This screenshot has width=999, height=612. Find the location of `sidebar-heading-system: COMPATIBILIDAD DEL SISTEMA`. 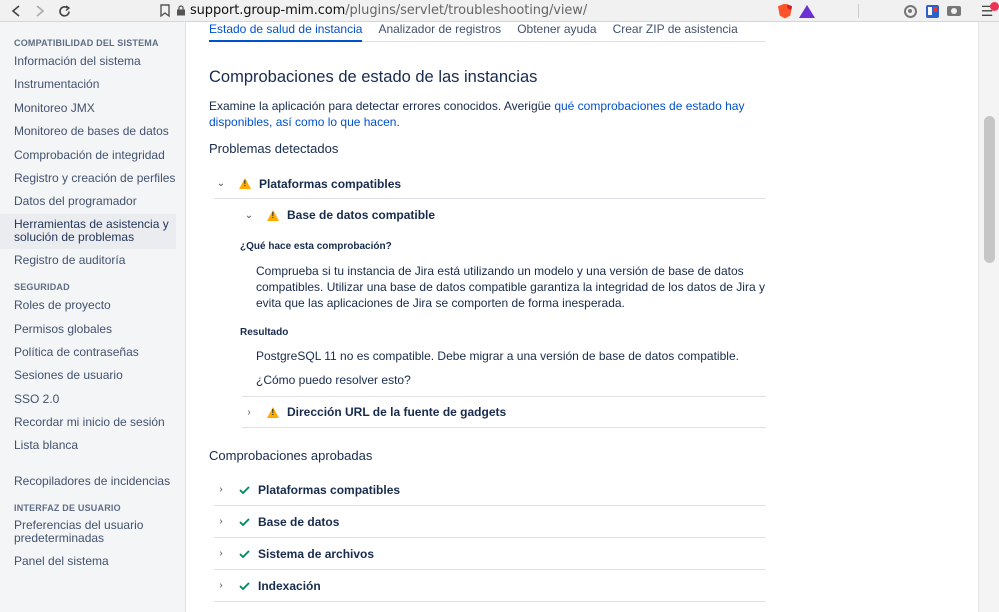

sidebar-heading-system: COMPATIBILIDAD DEL SISTEMA is located at coordinates (86, 43).